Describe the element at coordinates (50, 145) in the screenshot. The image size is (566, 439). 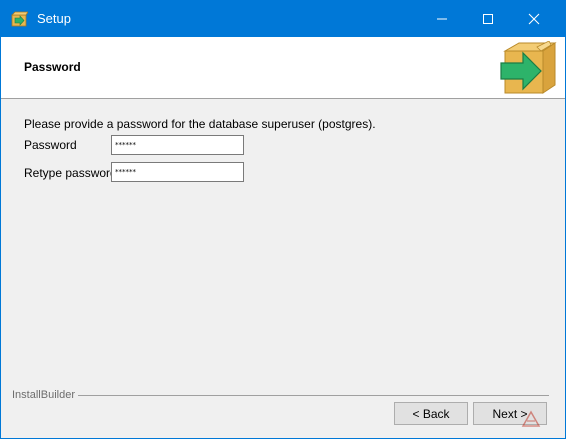
I see `password-label: Password` at that location.